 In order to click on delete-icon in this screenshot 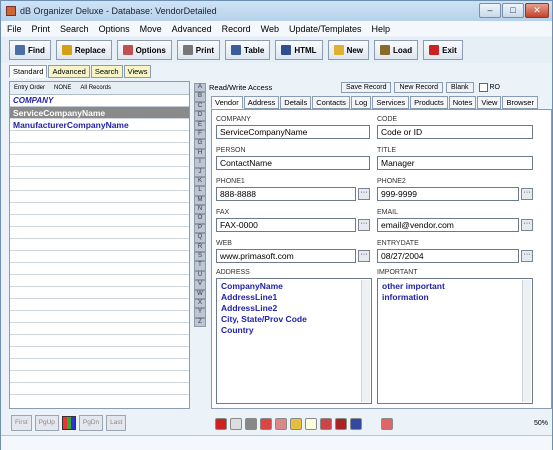, I will do `click(251, 424)`.